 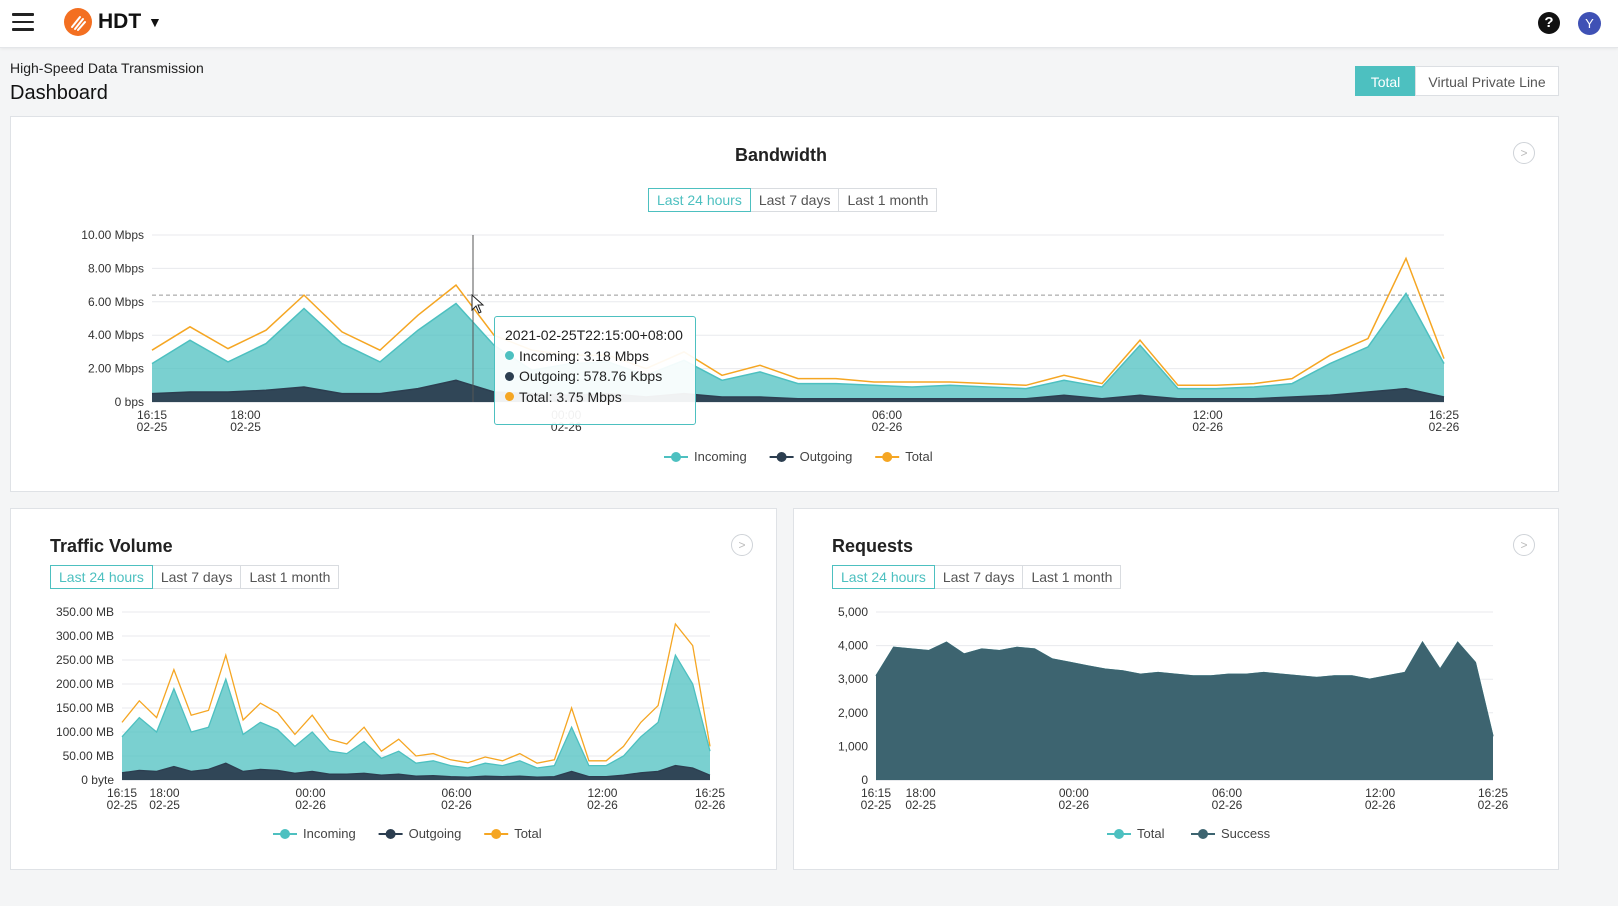 What do you see at coordinates (116, 335) in the screenshot?
I see `y-tick-label: 4.00 Mbps` at bounding box center [116, 335].